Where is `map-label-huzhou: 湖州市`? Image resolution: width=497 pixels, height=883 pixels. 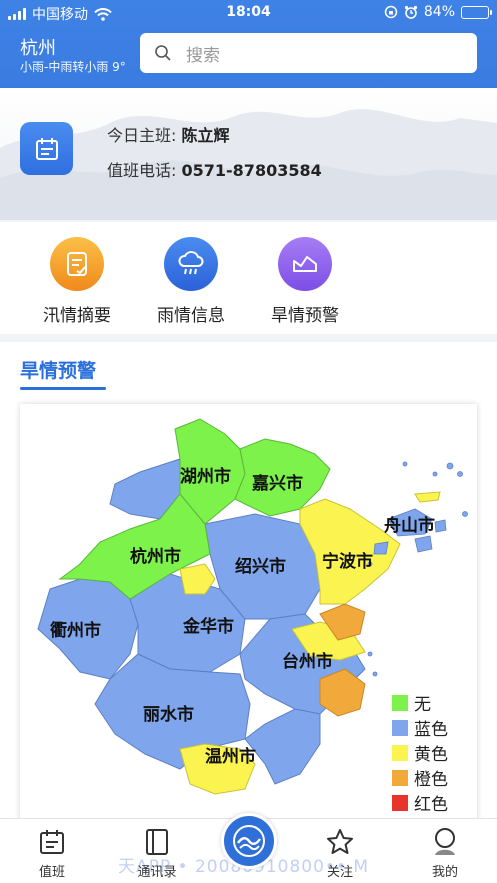
map-label-huzhou: 湖州市 is located at coordinates (205, 476).